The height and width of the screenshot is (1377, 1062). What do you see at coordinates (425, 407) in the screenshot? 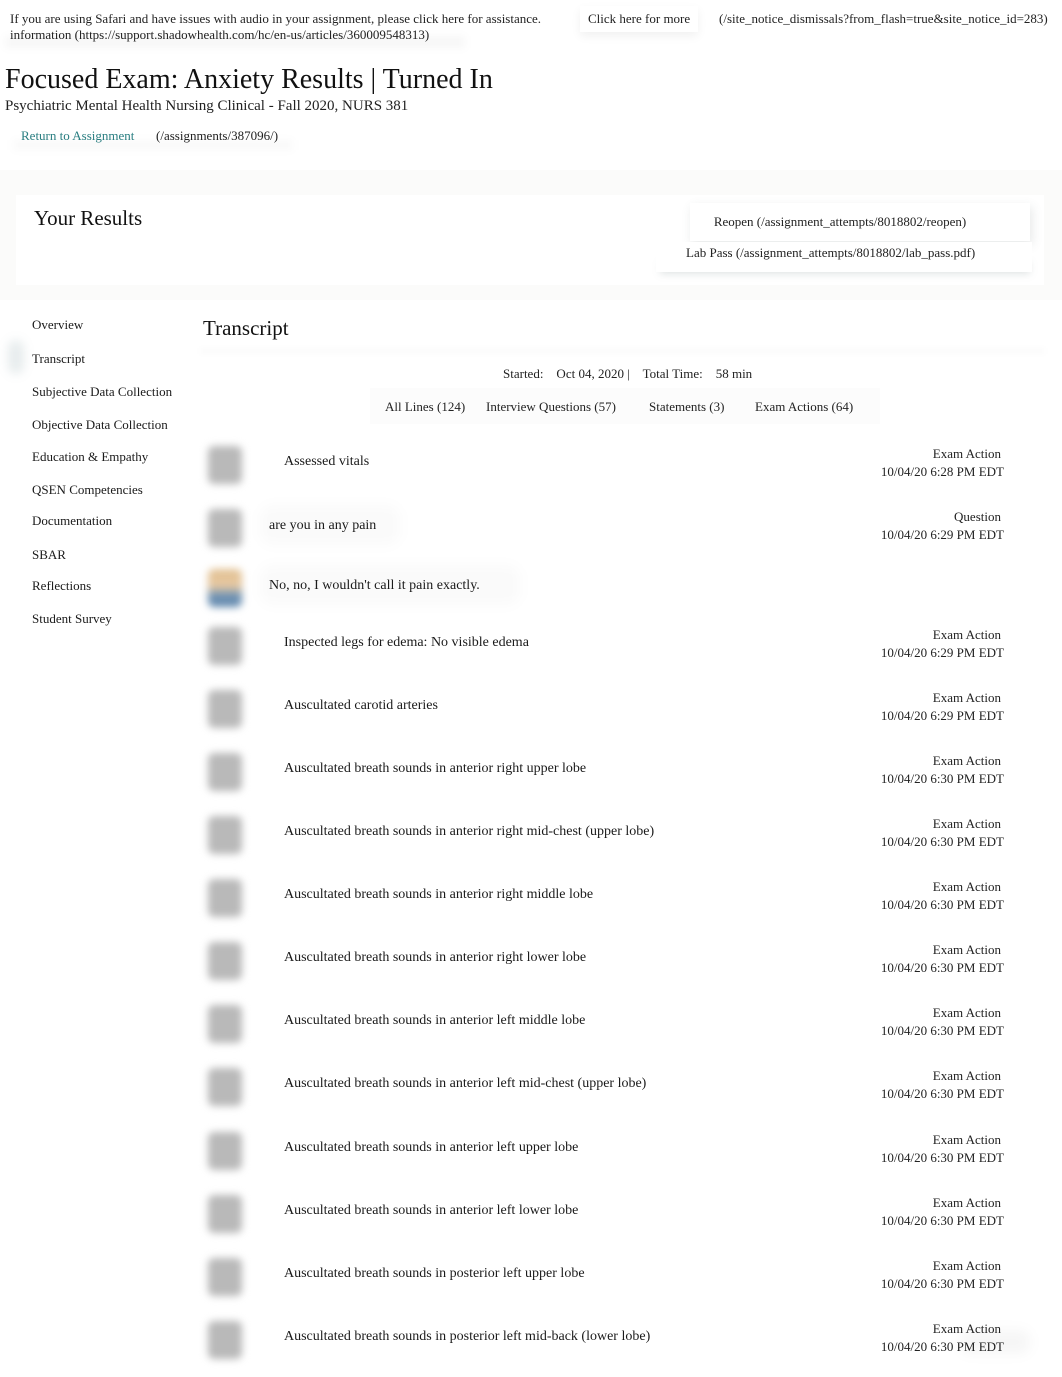
I see `filter-all-lines: All Lines (124)` at bounding box center [425, 407].